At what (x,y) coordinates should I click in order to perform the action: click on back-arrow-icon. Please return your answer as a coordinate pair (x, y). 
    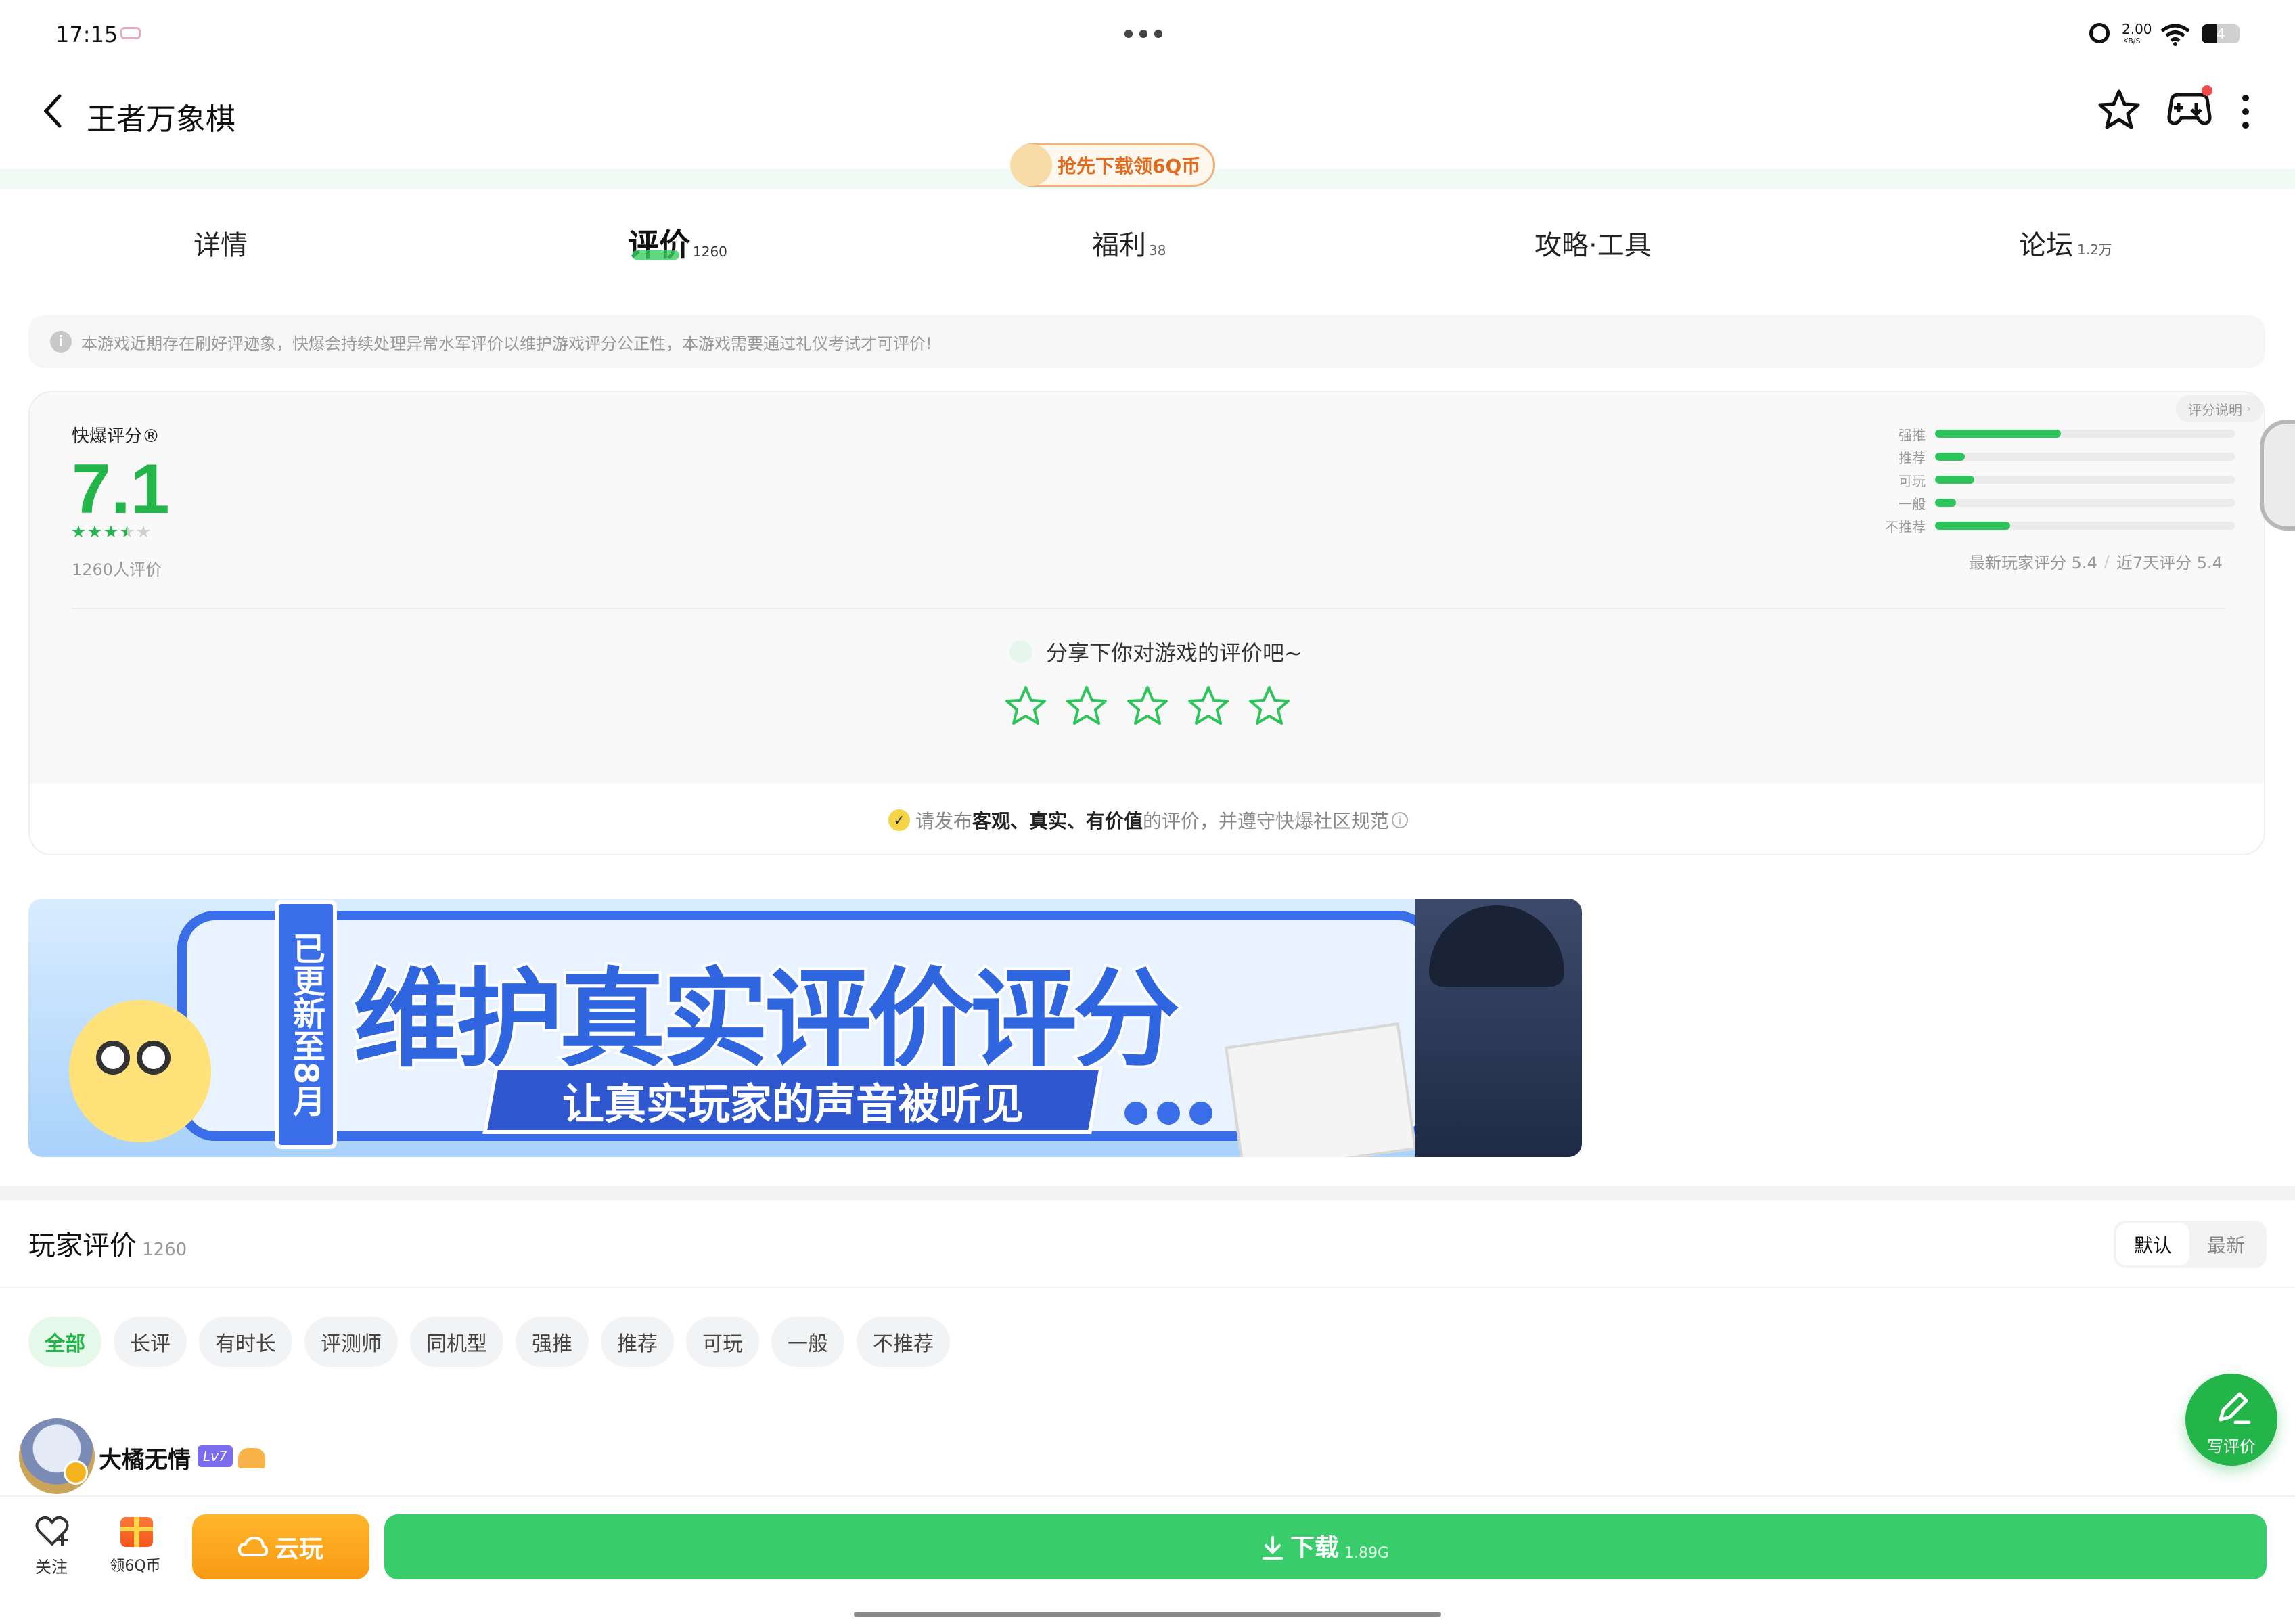
    Looking at the image, I should click on (52, 111).